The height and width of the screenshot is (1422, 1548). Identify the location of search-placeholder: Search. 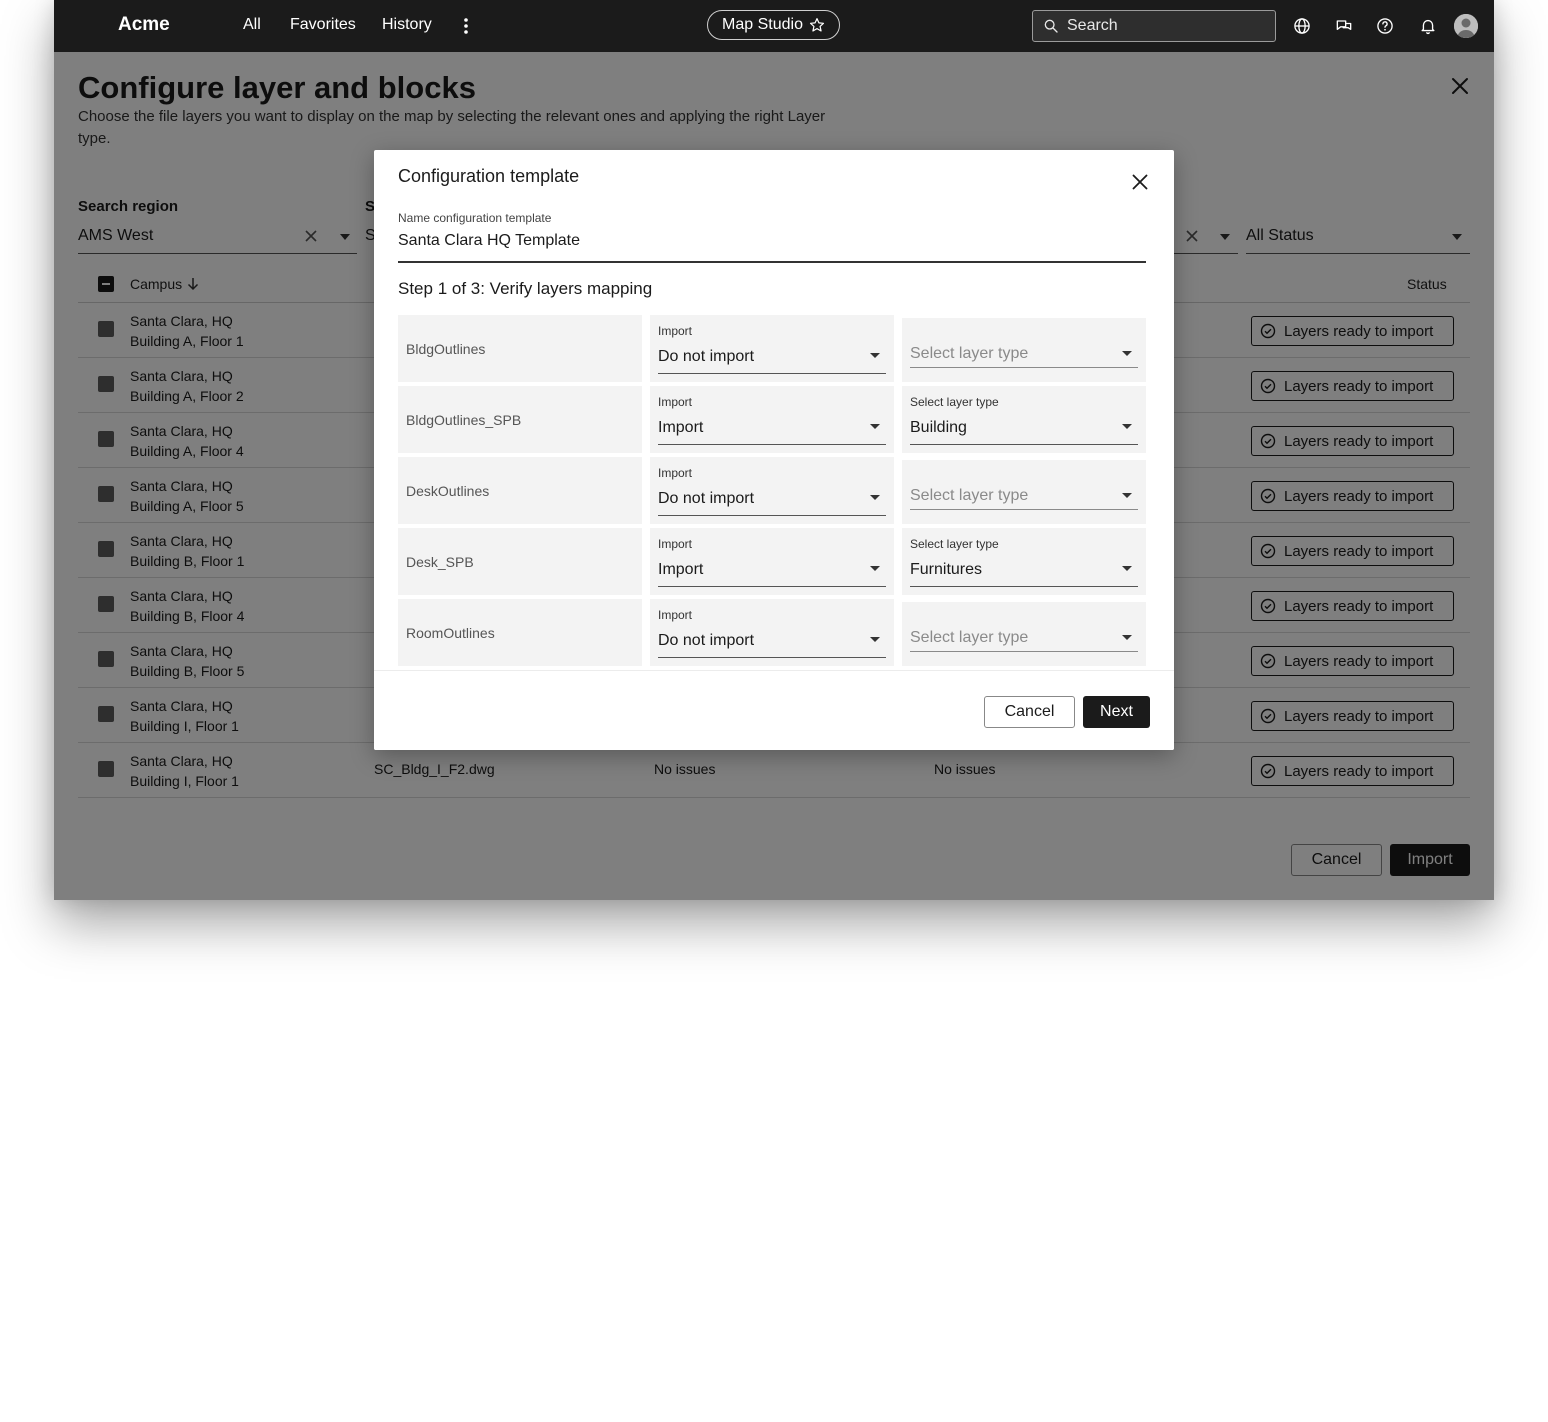
(1092, 25).